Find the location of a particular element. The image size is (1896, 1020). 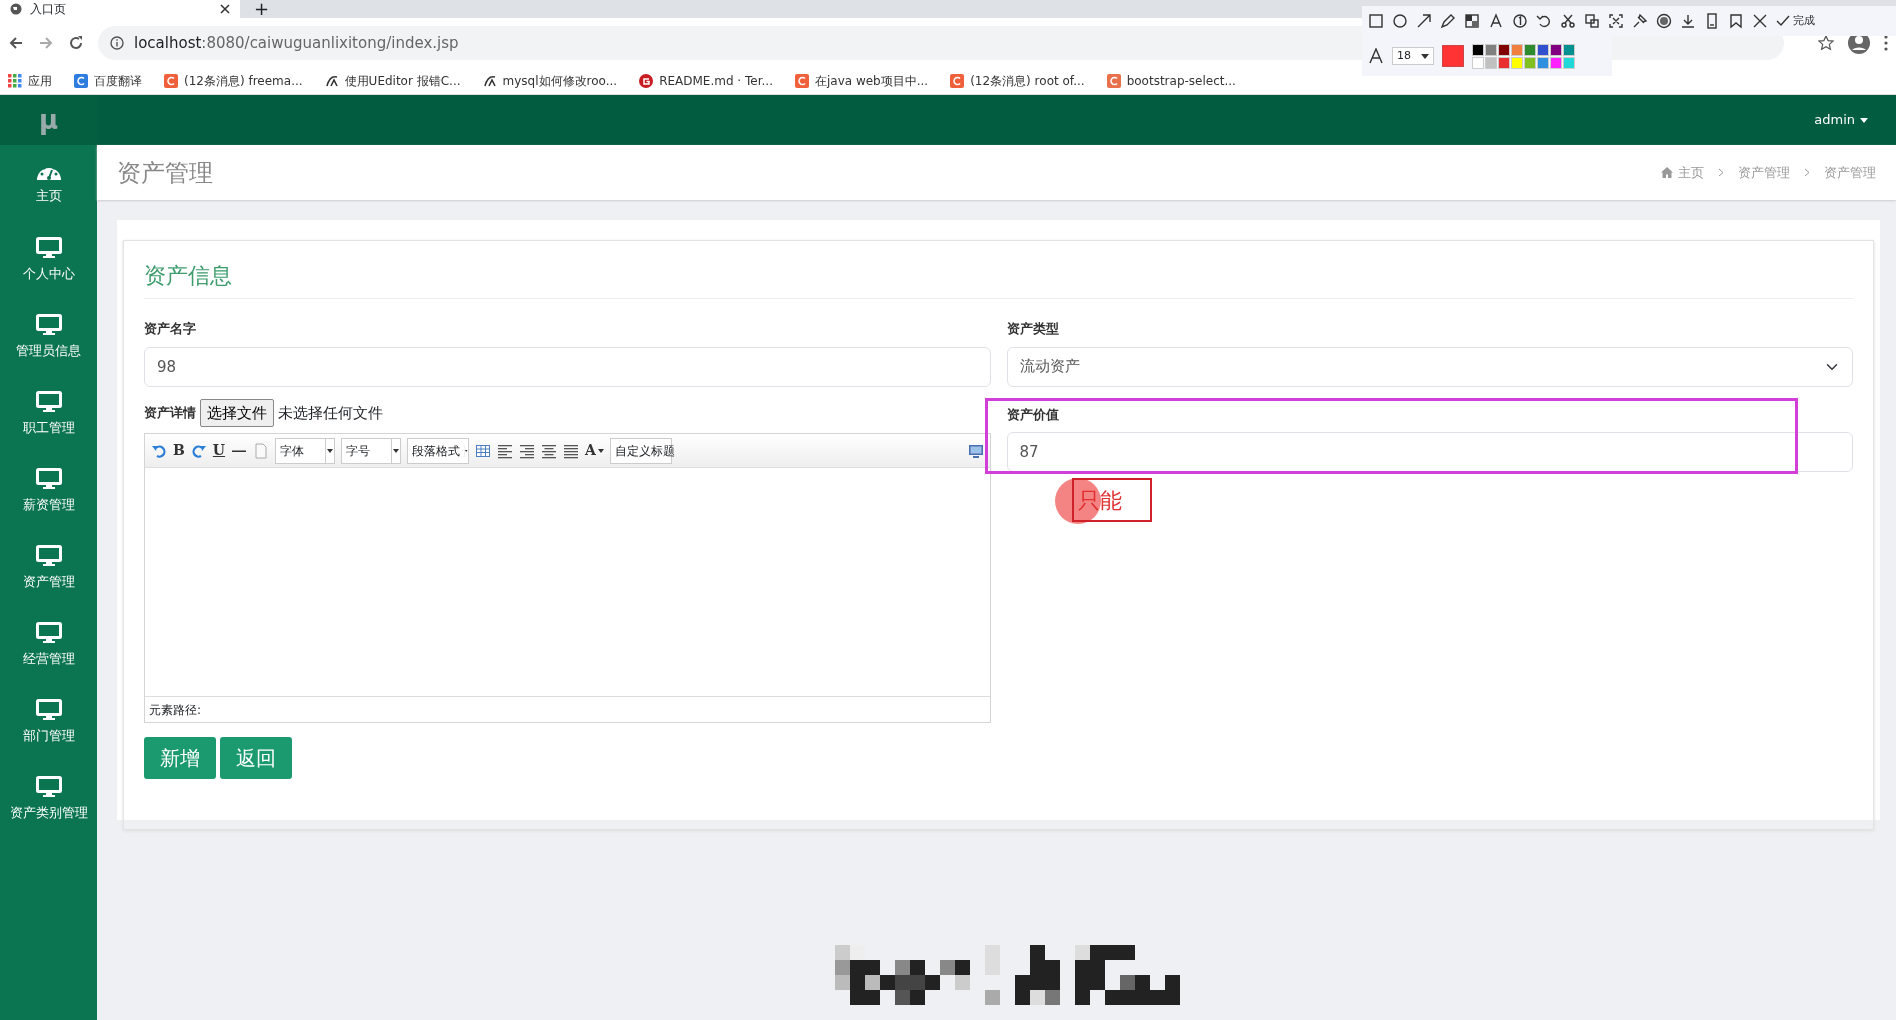

section-title: 资产信息 is located at coordinates (998, 275).